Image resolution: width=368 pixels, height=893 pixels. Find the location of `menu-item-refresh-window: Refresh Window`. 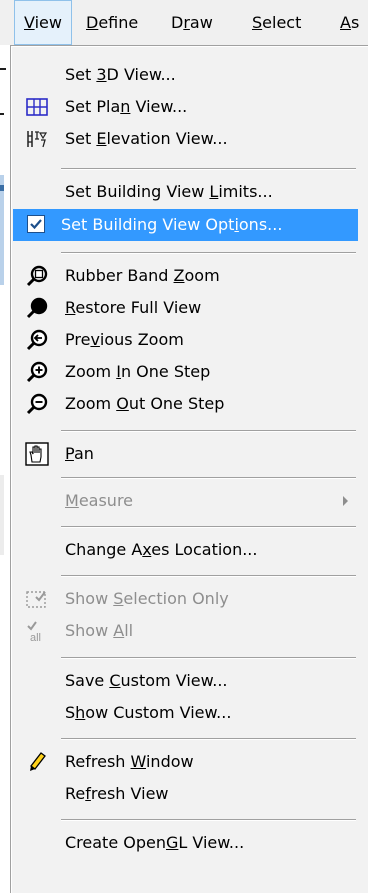

menu-item-refresh-window: Refresh Window is located at coordinates (185, 762).